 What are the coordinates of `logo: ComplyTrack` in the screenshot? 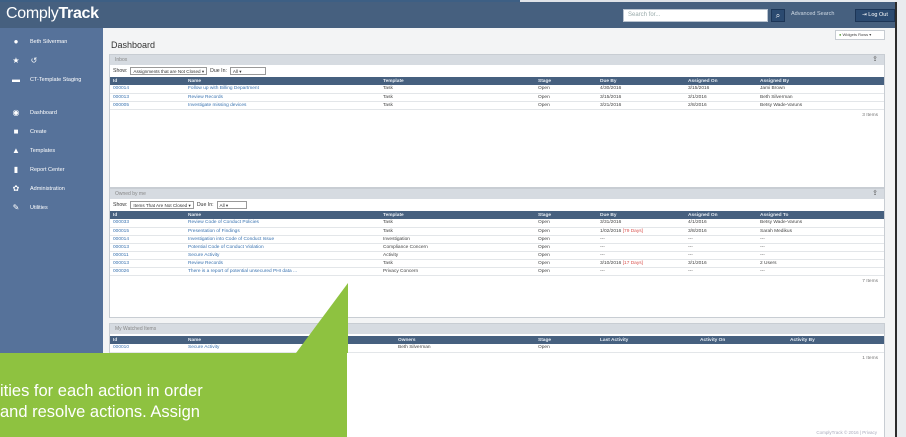 It's located at (51, 15).